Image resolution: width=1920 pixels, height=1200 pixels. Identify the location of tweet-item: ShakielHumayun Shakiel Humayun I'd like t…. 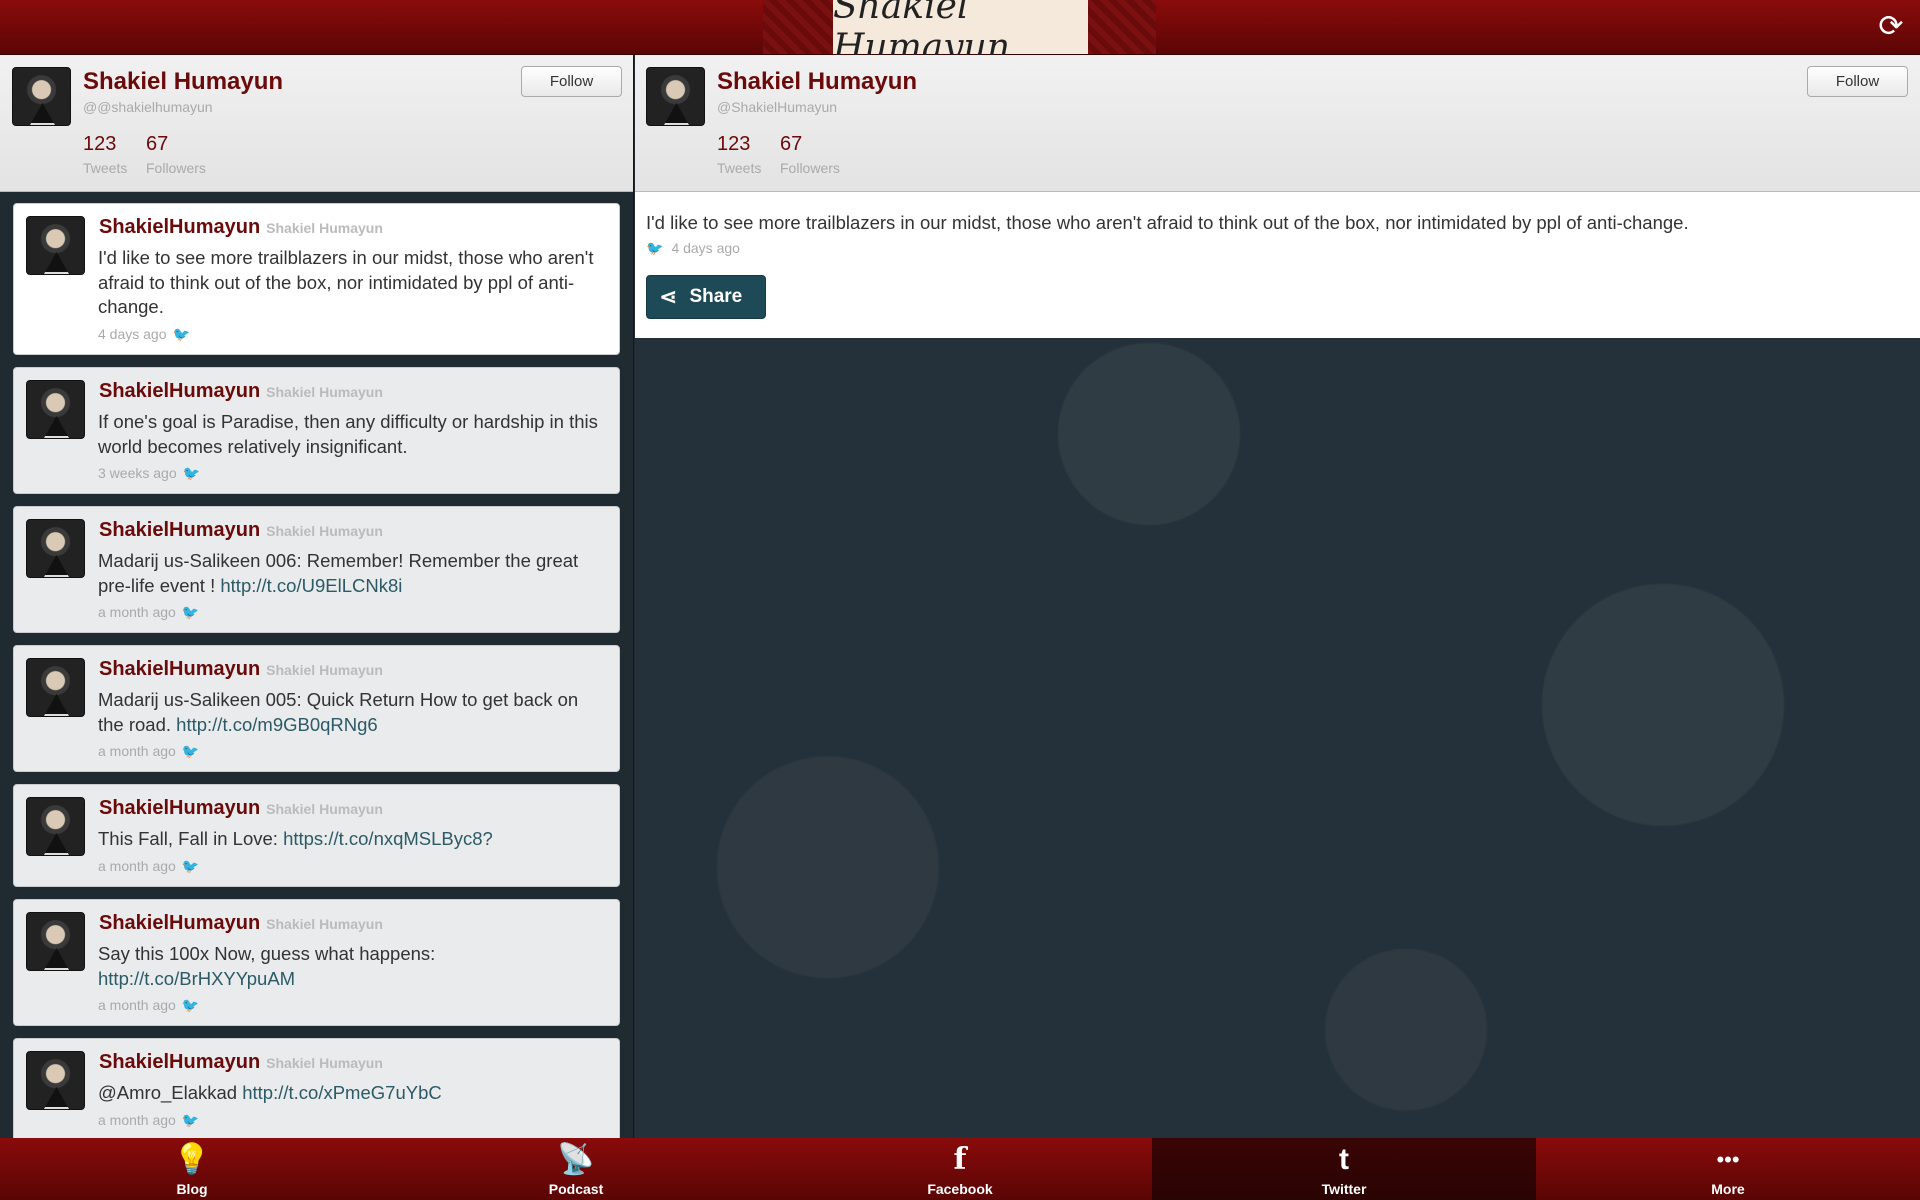
(316, 279).